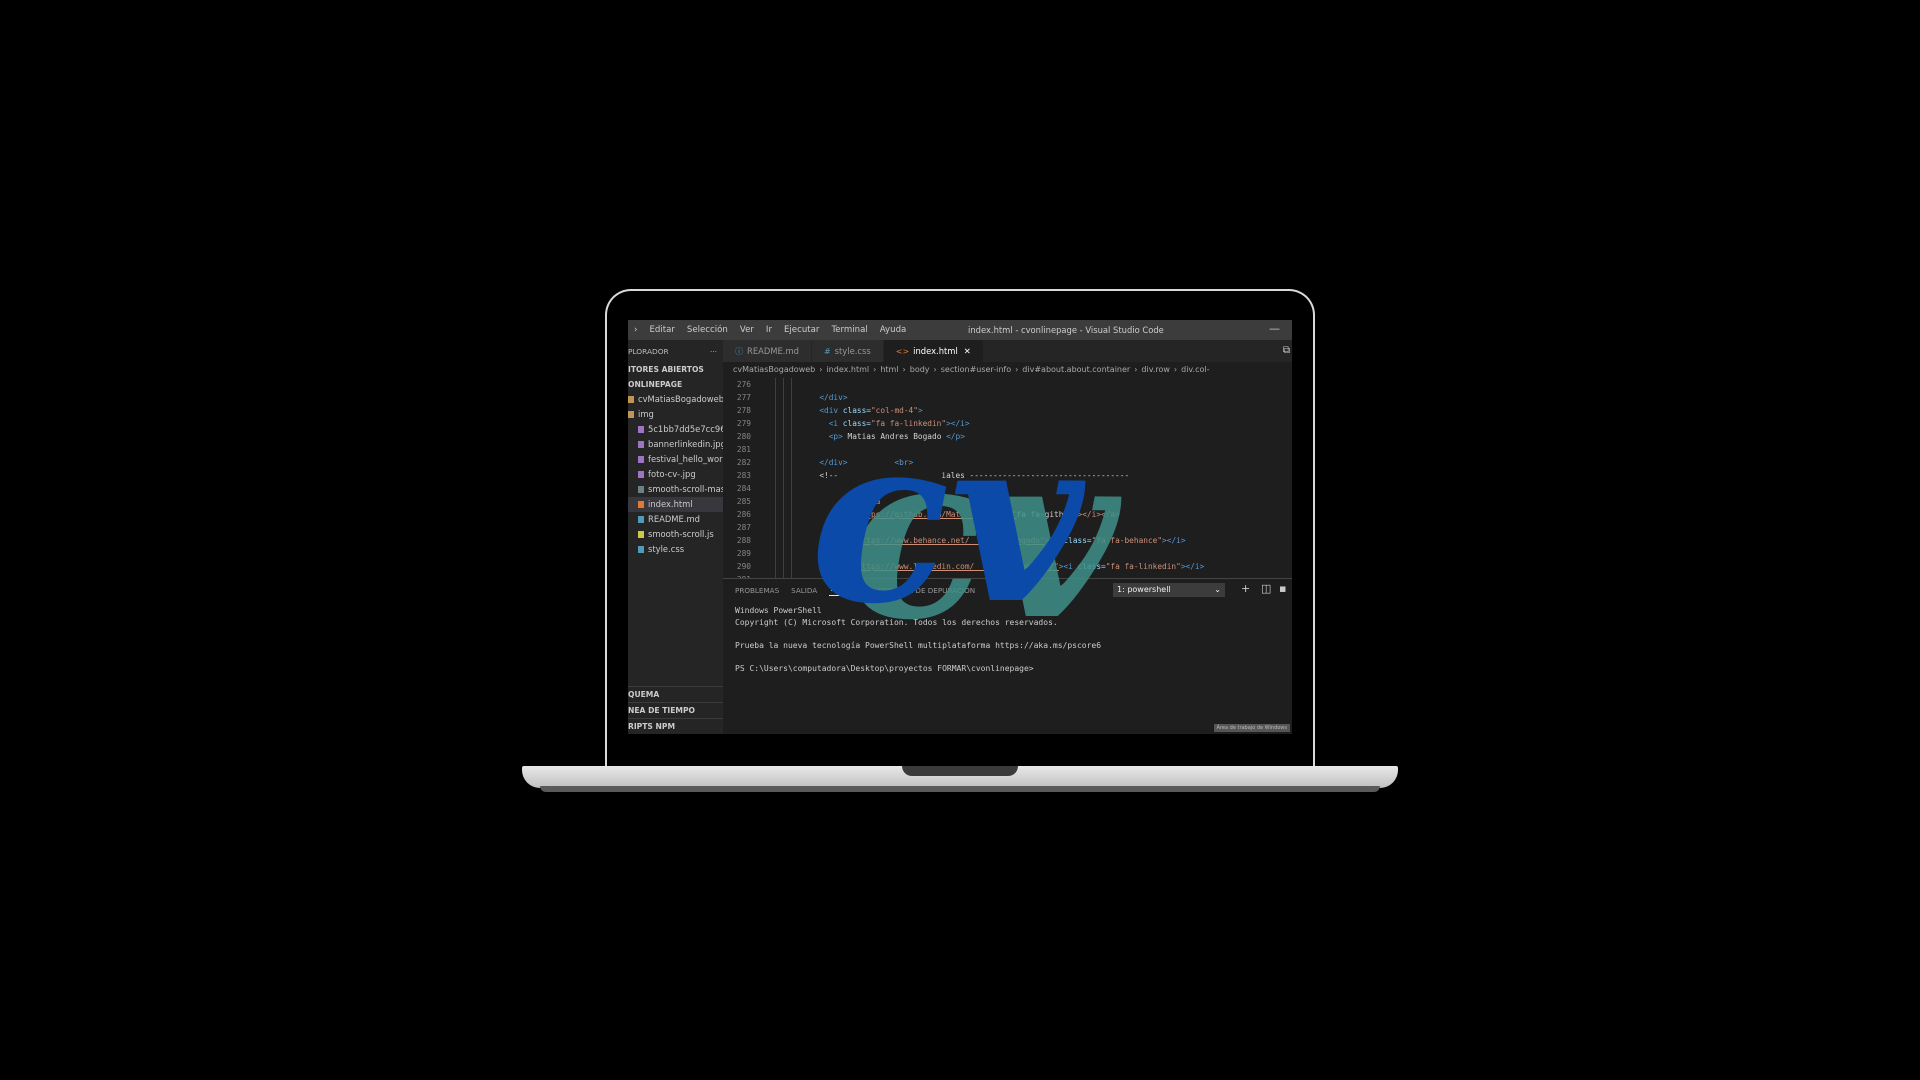 This screenshot has width=1920, height=1080. What do you see at coordinates (757, 590) in the screenshot?
I see `panel-tab-problemas: PROBLEMAS` at bounding box center [757, 590].